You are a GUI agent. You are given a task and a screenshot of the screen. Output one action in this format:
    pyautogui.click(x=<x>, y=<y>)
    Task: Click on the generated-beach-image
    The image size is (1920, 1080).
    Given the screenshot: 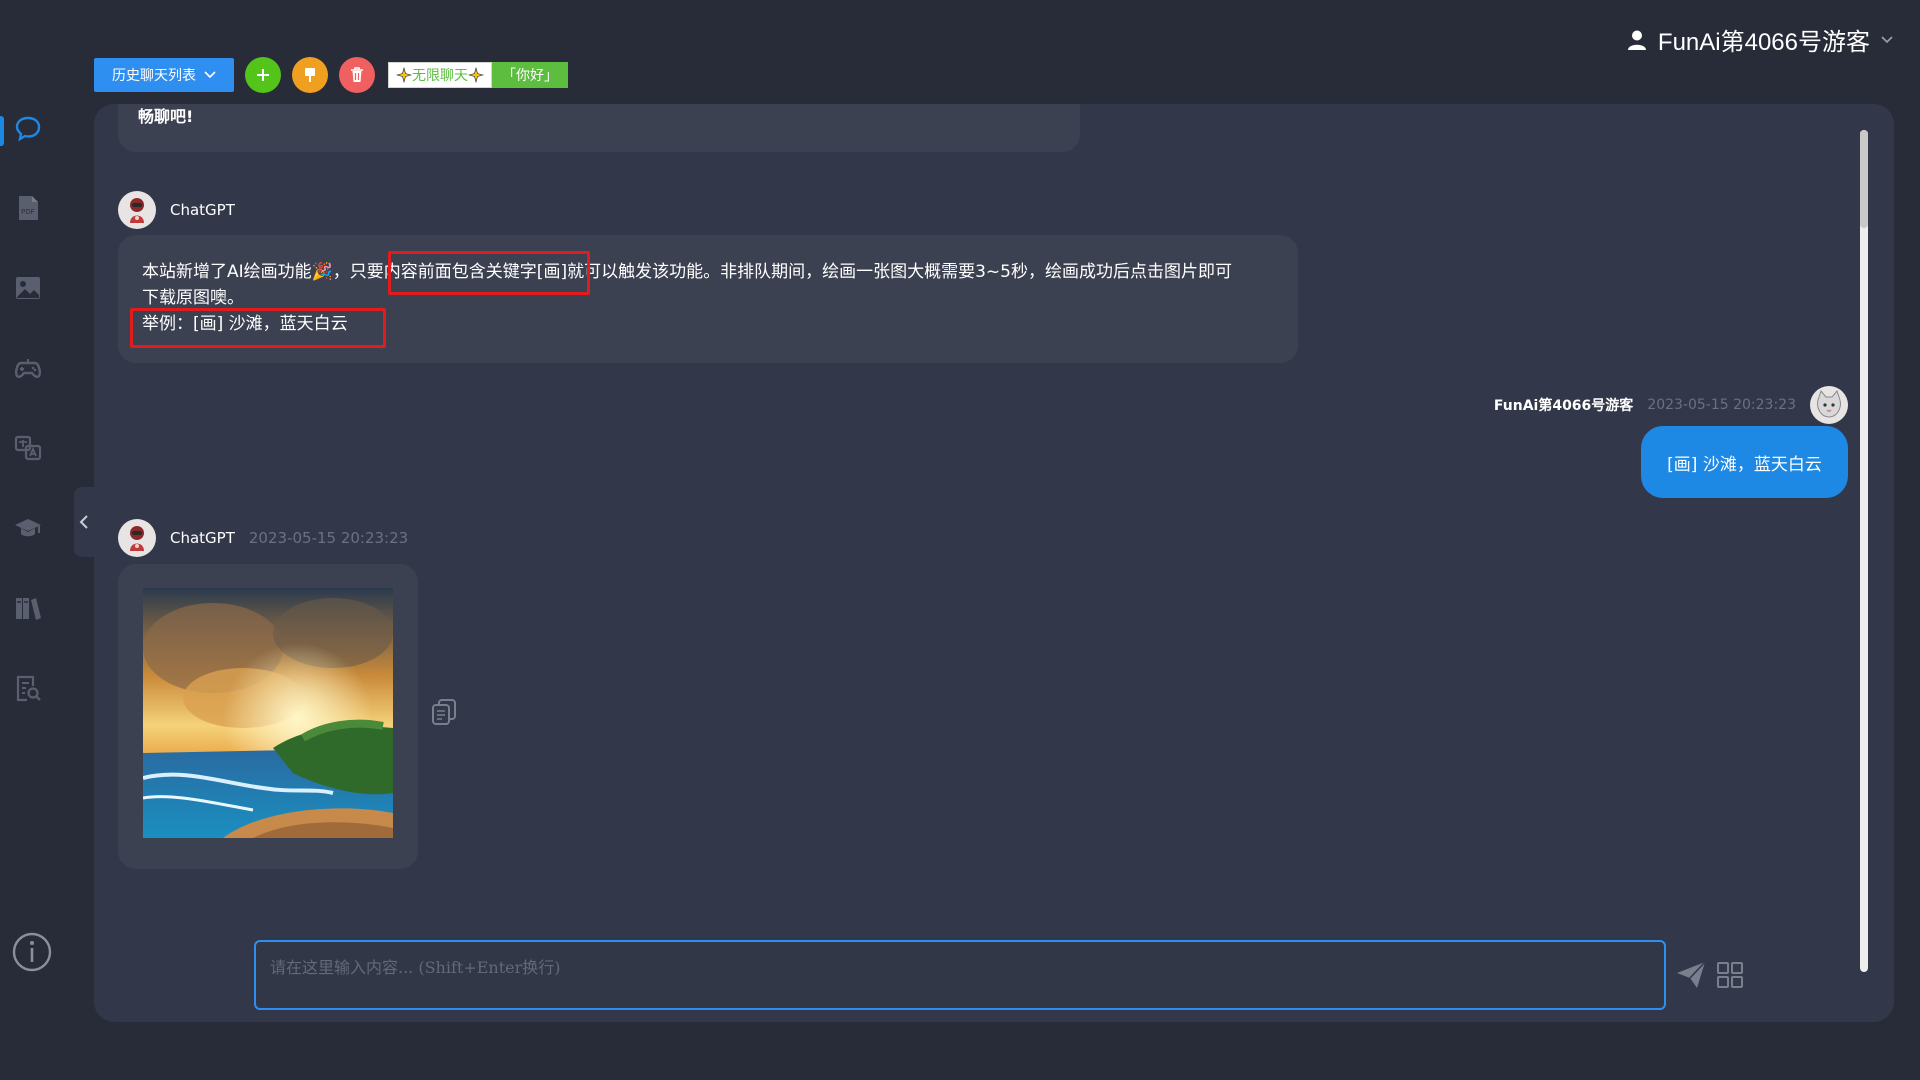 What is the action you would take?
    pyautogui.click(x=268, y=713)
    